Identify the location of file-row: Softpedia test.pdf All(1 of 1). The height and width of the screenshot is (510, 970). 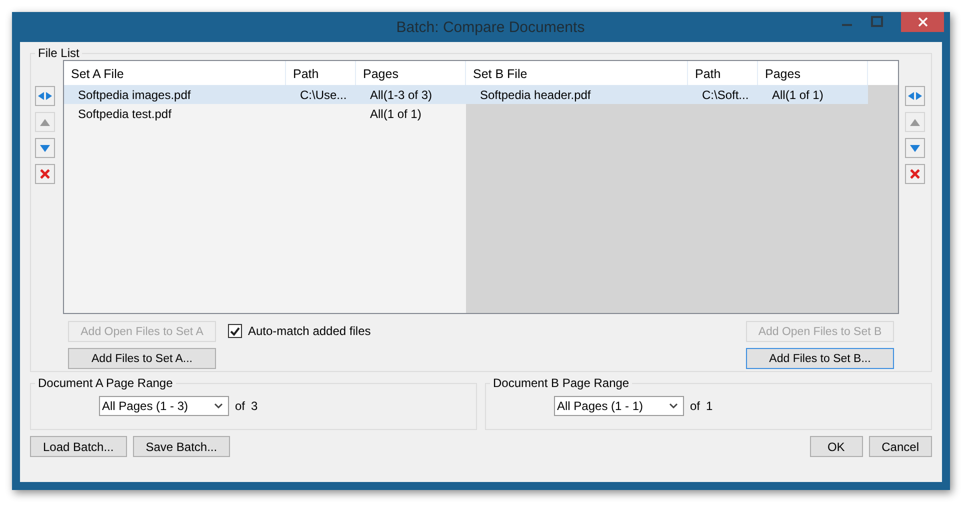
(265, 113).